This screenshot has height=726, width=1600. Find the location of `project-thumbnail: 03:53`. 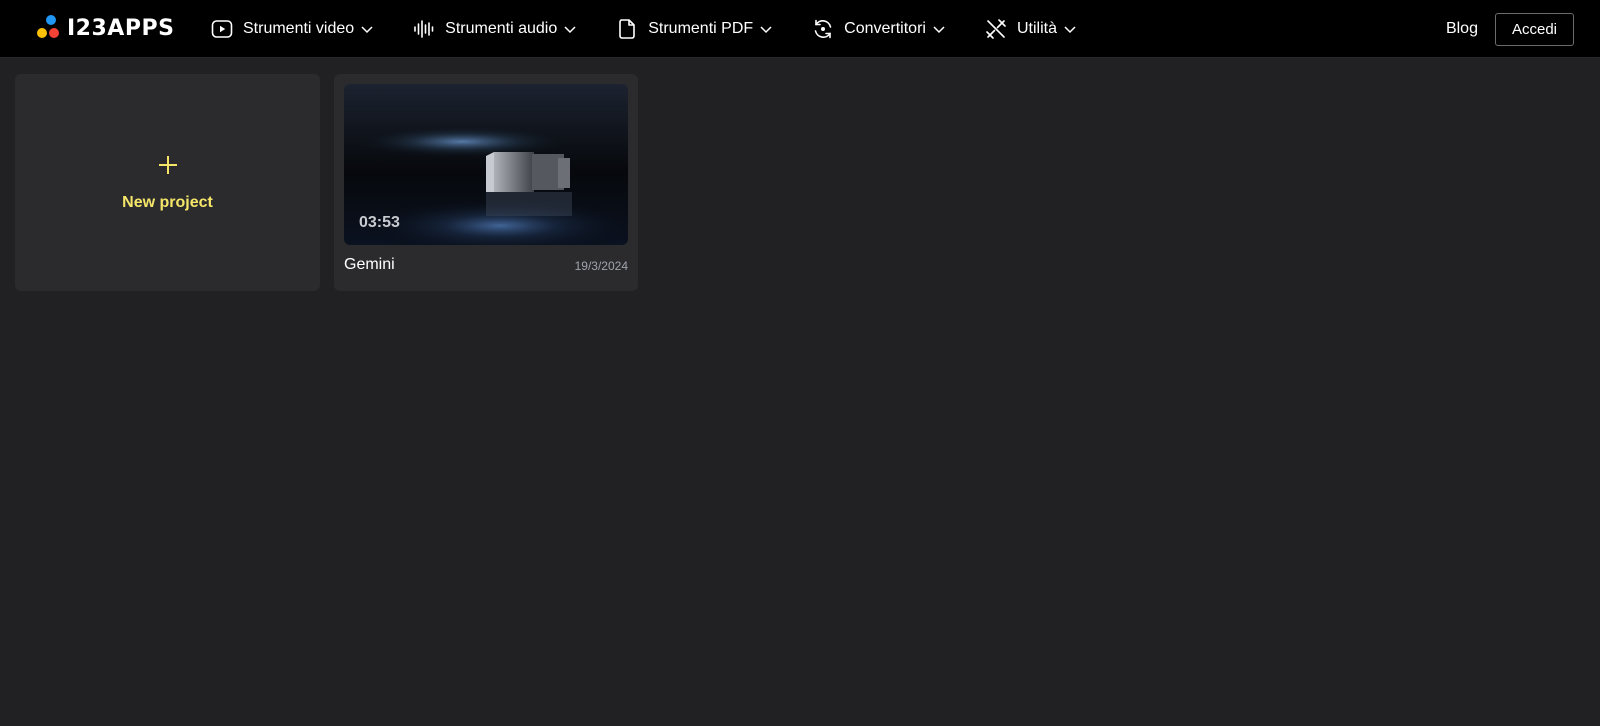

project-thumbnail: 03:53 is located at coordinates (486, 164).